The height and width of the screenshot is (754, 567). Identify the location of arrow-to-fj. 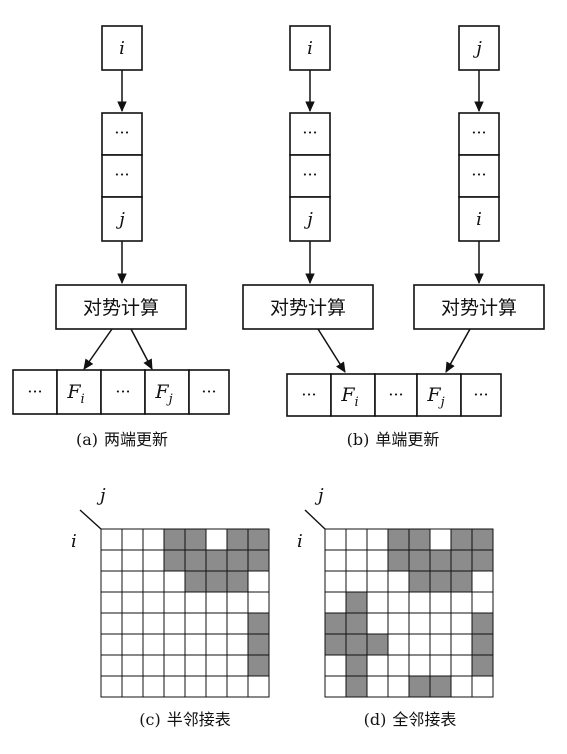
(458, 350).